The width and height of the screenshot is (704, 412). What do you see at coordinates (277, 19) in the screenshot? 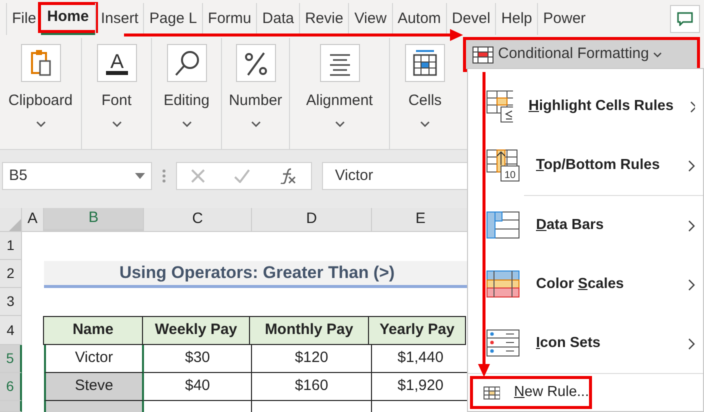
I see `ribbon-tab: Data` at bounding box center [277, 19].